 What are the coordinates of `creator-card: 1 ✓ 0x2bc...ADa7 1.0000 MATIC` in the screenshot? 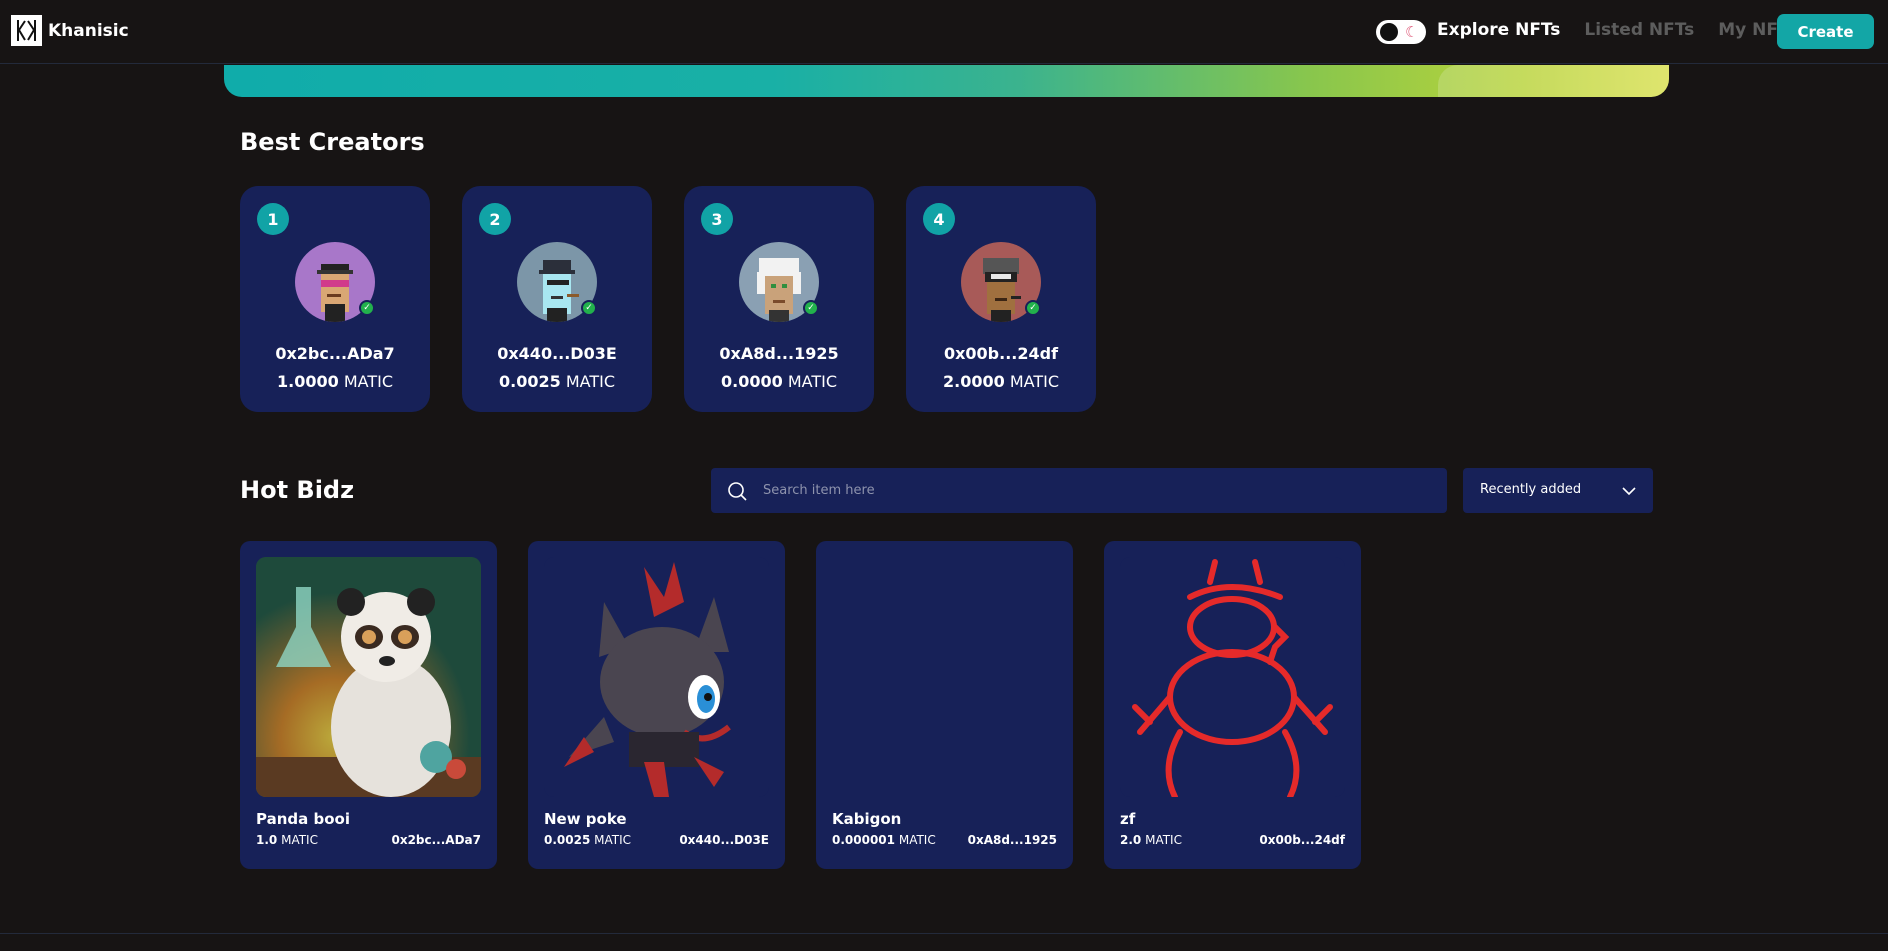 It's located at (335, 299).